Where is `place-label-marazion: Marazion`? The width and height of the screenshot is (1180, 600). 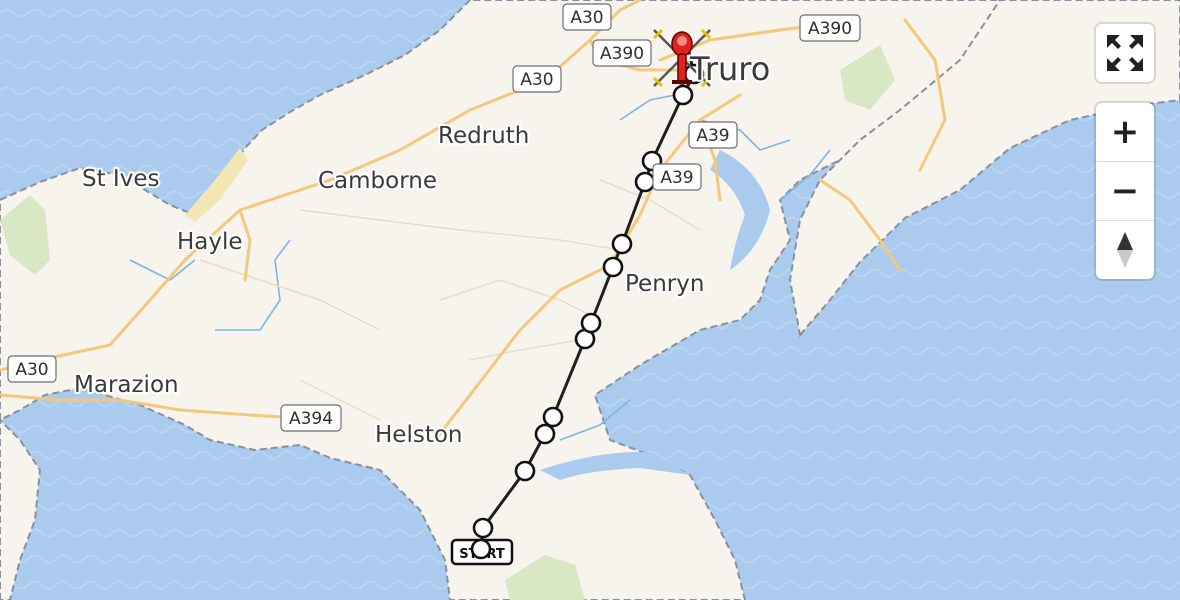 place-label-marazion: Marazion is located at coordinates (126, 385).